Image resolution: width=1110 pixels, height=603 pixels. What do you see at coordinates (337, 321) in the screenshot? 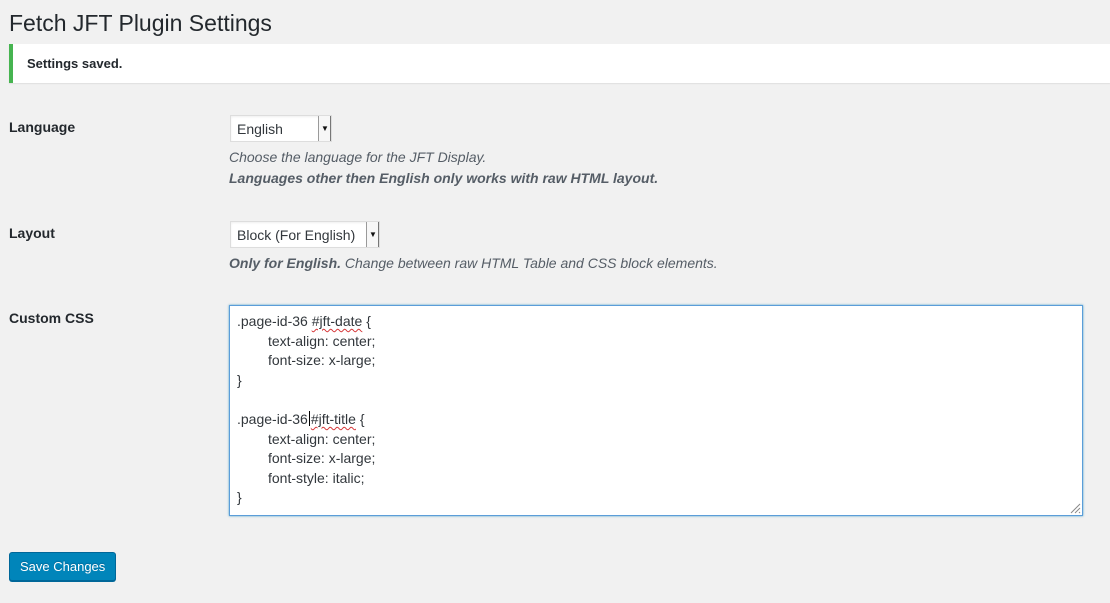
I see `spellcheck-word: #jft-date` at bounding box center [337, 321].